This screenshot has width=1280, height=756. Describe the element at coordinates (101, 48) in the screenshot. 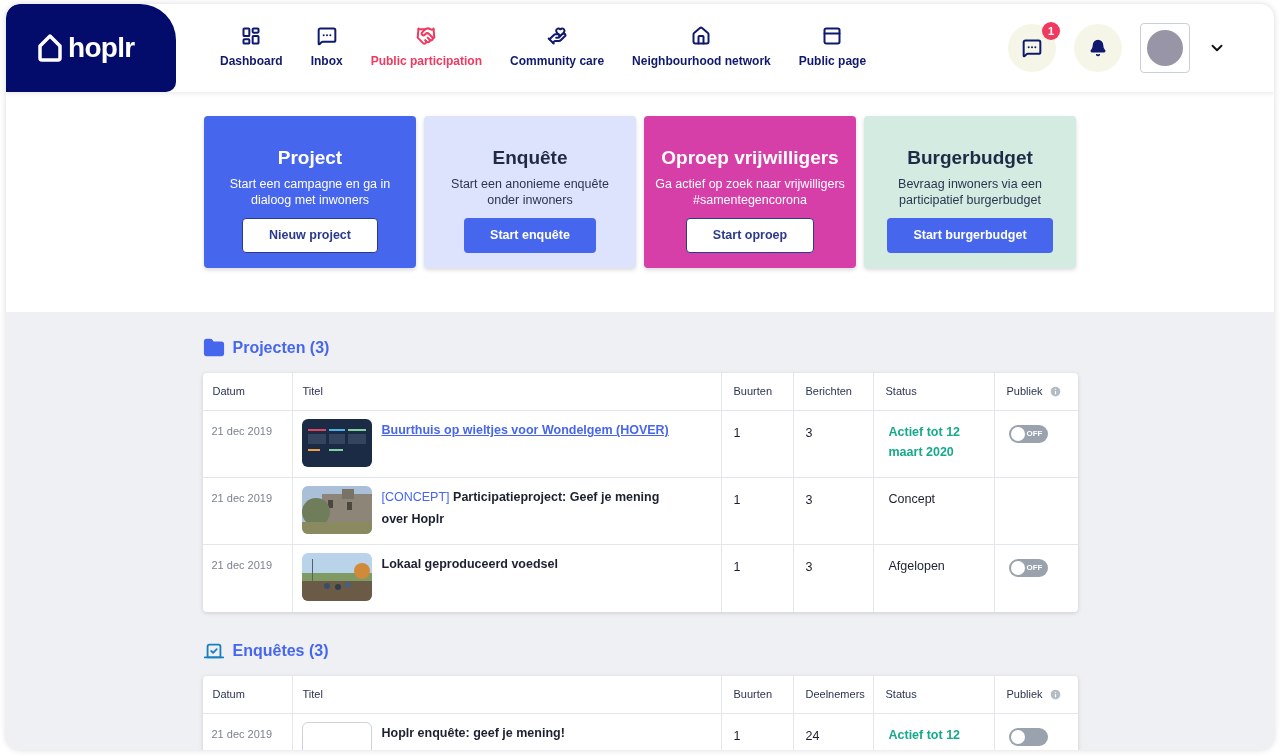

I see `logo-text: hoplr` at that location.